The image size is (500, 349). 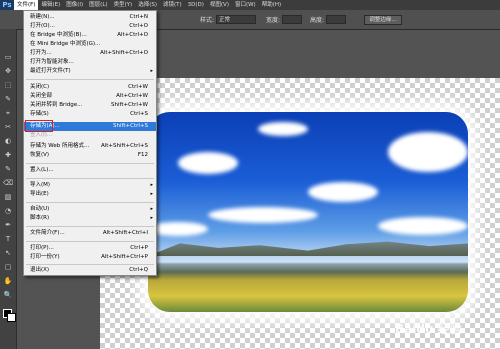 I want to click on tools-panel: ▭ ✥ ⬚ ✎ ⌖ ✂ ◐ ✚ ✎ ⌫ ▨ ◔ ✒ T ↖ ▢ ✋ 🔍, so click(x=8, y=189).